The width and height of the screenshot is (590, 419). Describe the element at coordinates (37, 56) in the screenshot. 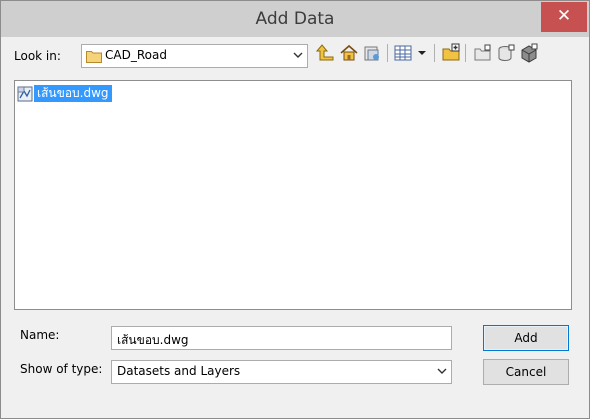

I see `look-in-label: Look in:` at that location.